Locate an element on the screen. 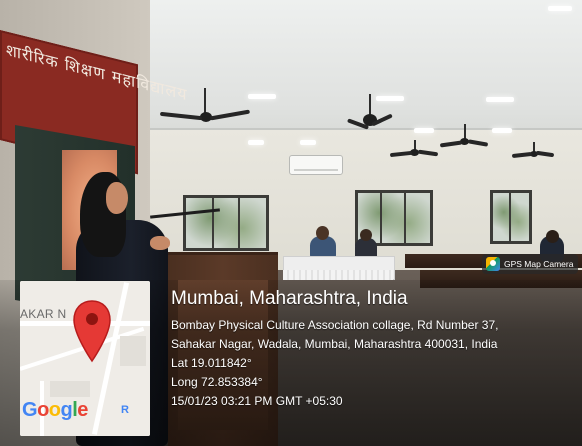  map-thumbnail: AKAR N Google R is located at coordinates (85, 358).